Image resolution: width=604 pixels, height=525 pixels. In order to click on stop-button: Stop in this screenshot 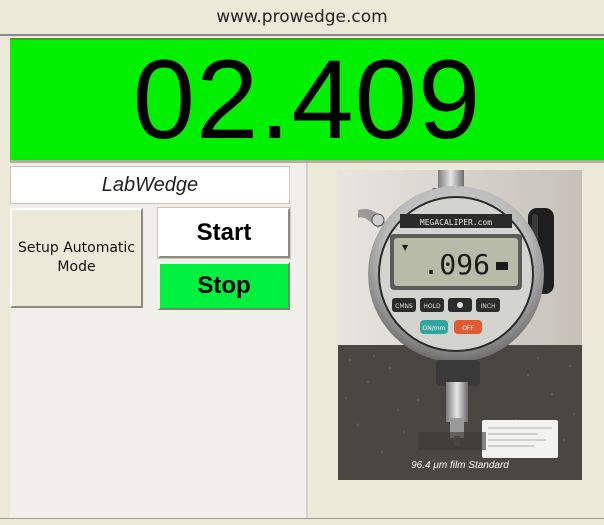, I will do `click(224, 286)`.